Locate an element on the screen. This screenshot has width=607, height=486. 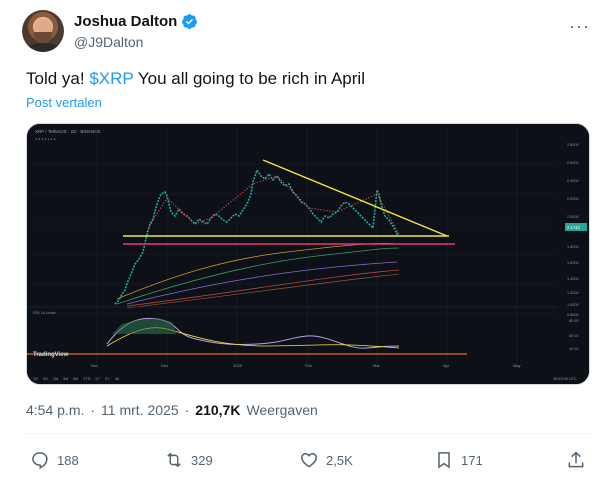
bookmark-icon is located at coordinates (444, 460).